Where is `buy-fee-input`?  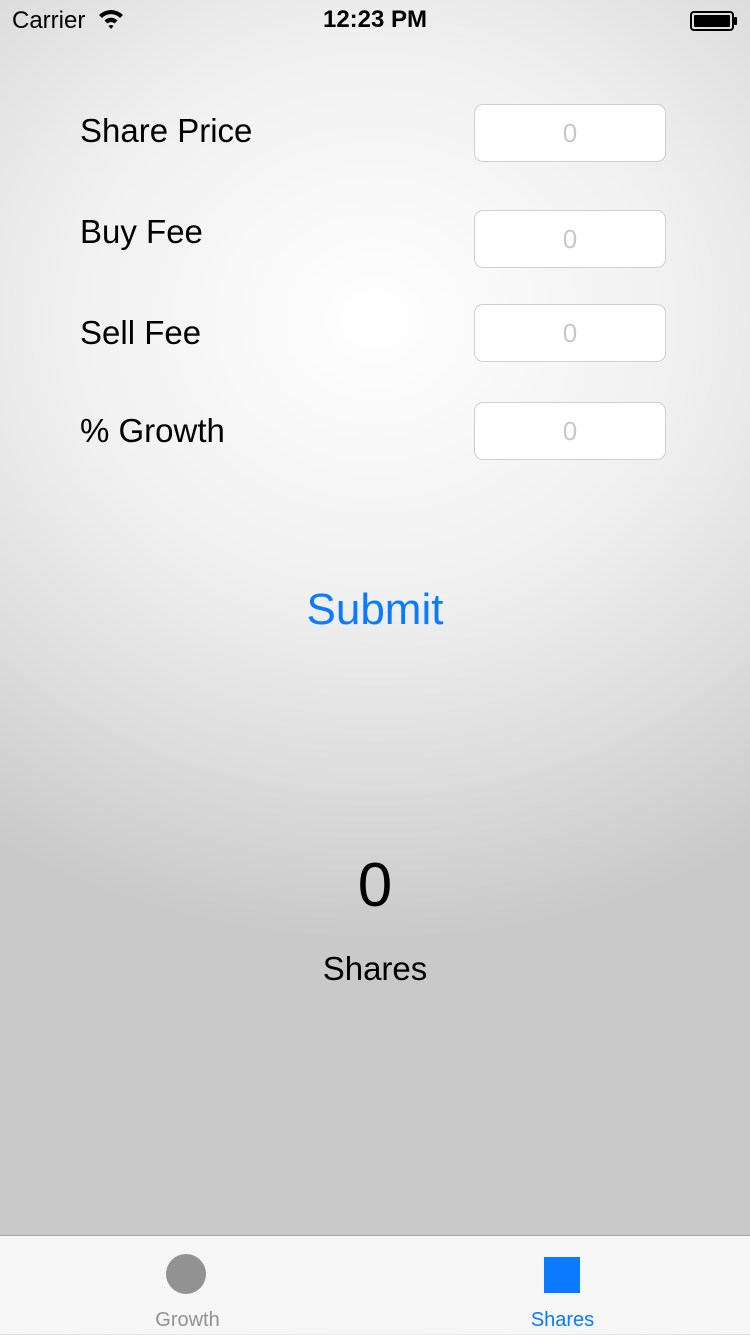
buy-fee-input is located at coordinates (570, 239).